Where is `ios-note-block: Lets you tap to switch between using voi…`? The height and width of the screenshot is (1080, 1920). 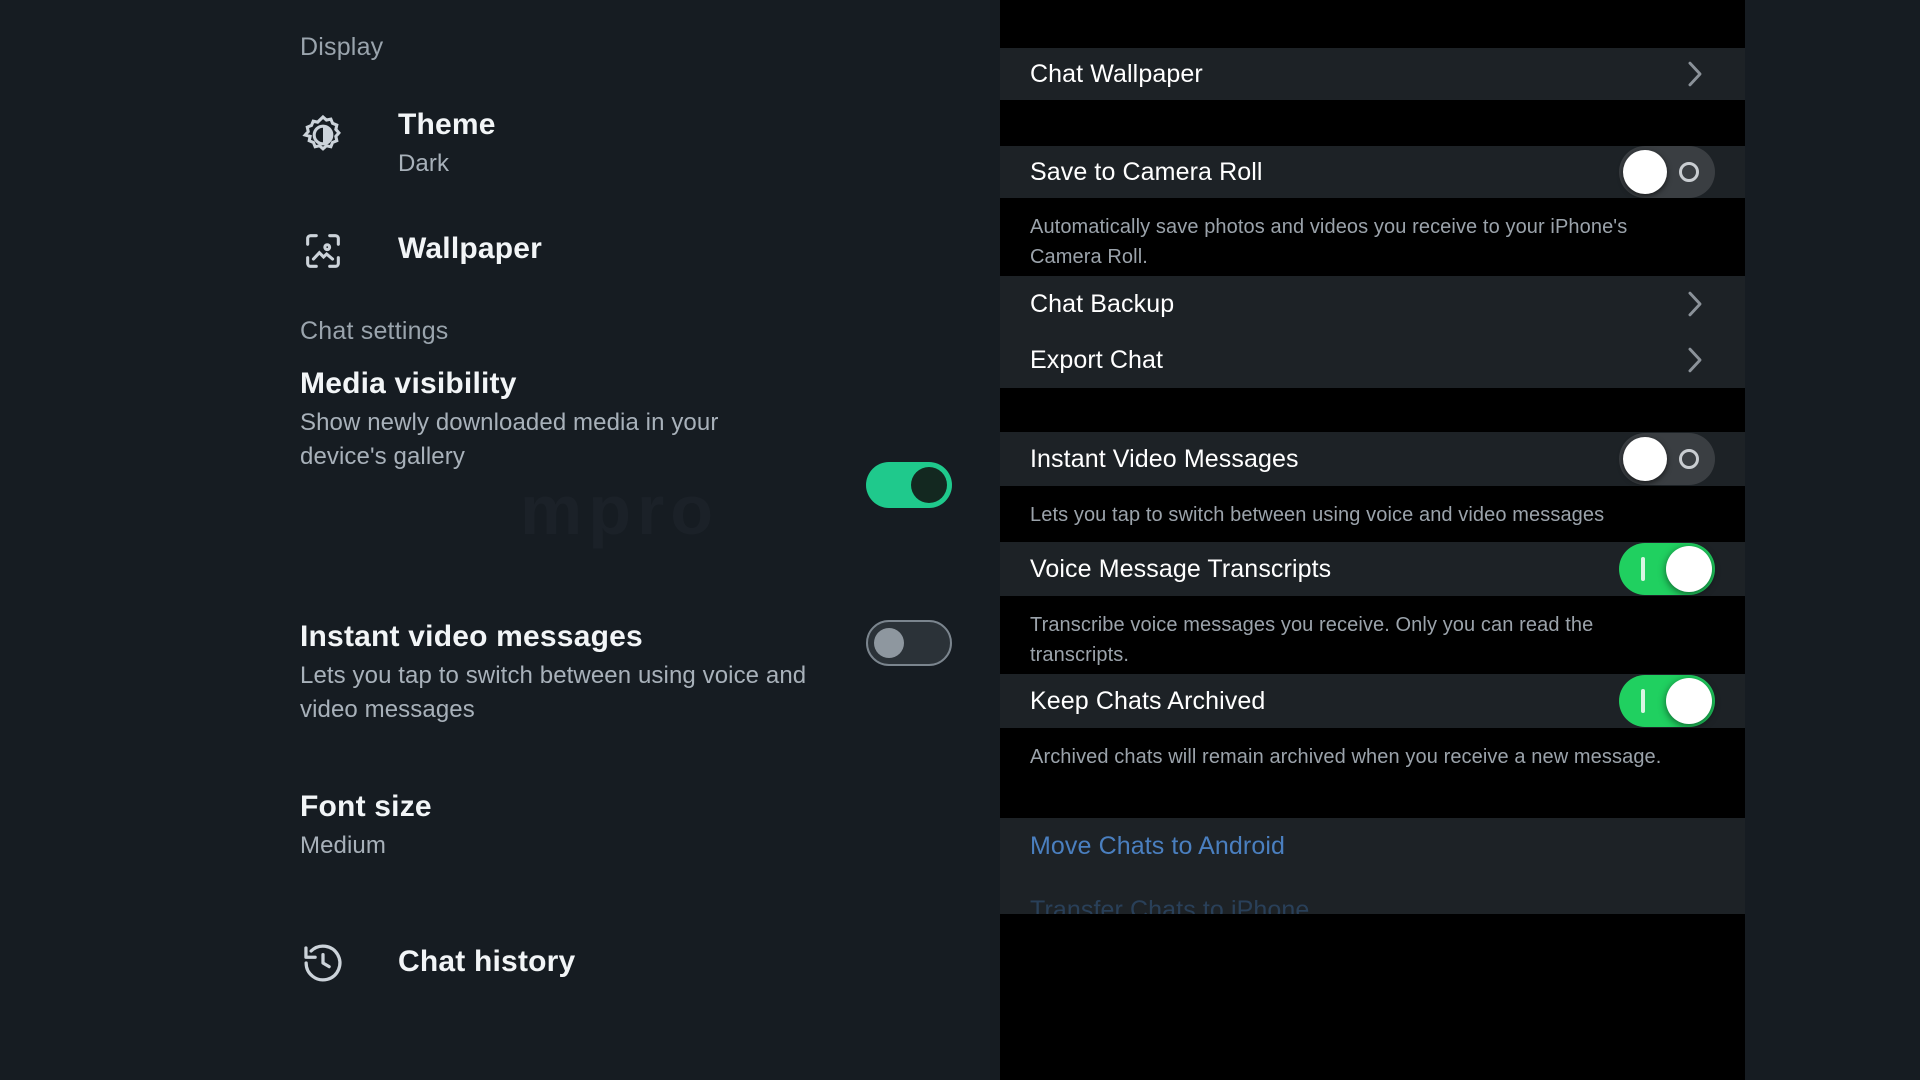
ios-note-block: Lets you tap to switch between using voi… is located at coordinates (1372, 514).